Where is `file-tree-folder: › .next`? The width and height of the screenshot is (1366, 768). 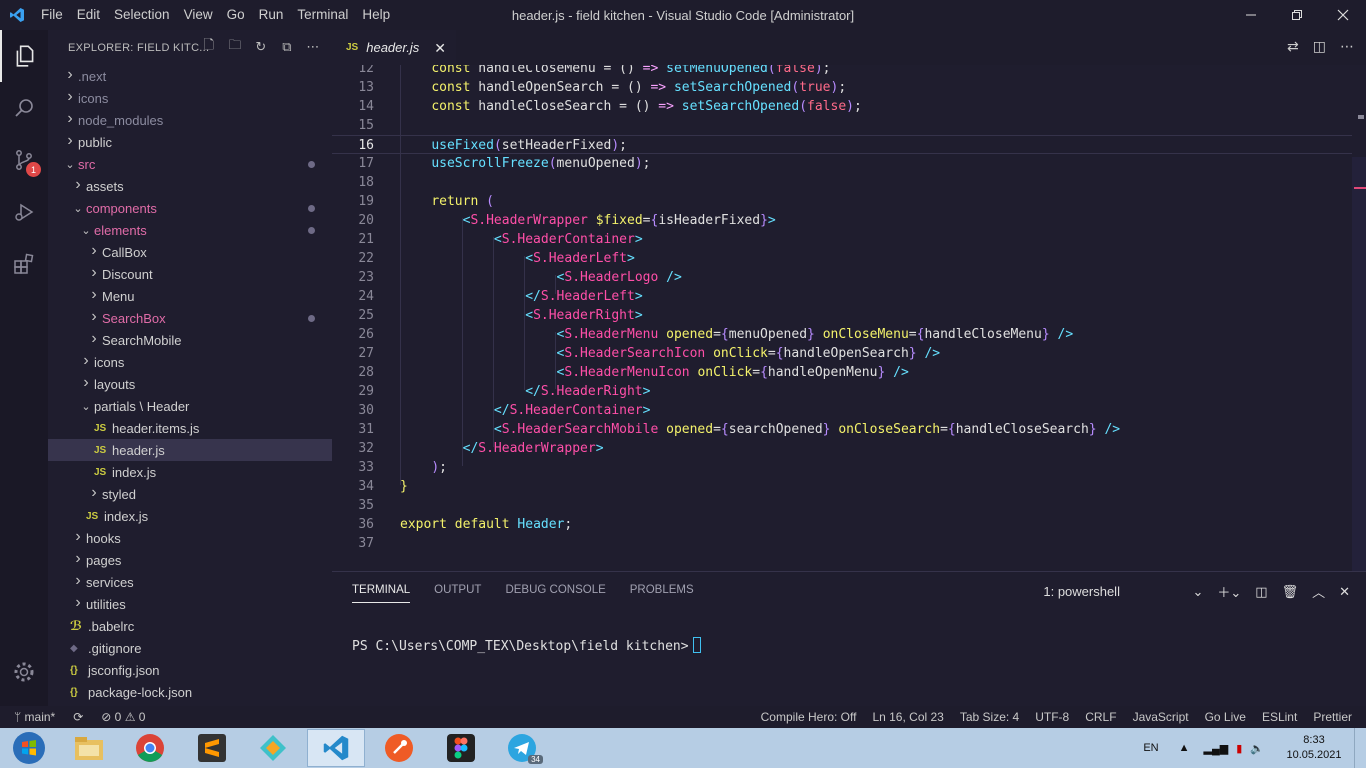 file-tree-folder: › .next is located at coordinates (190, 76).